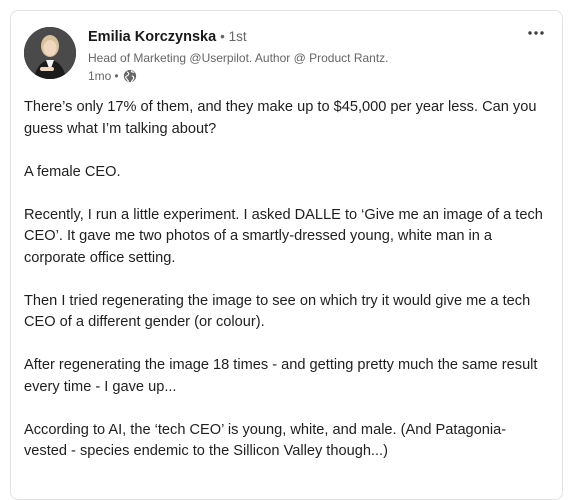 The height and width of the screenshot is (500, 571). Describe the element at coordinates (305, 39) in the screenshot. I see `author-name-row: Emilia Korczynska • 1st` at that location.